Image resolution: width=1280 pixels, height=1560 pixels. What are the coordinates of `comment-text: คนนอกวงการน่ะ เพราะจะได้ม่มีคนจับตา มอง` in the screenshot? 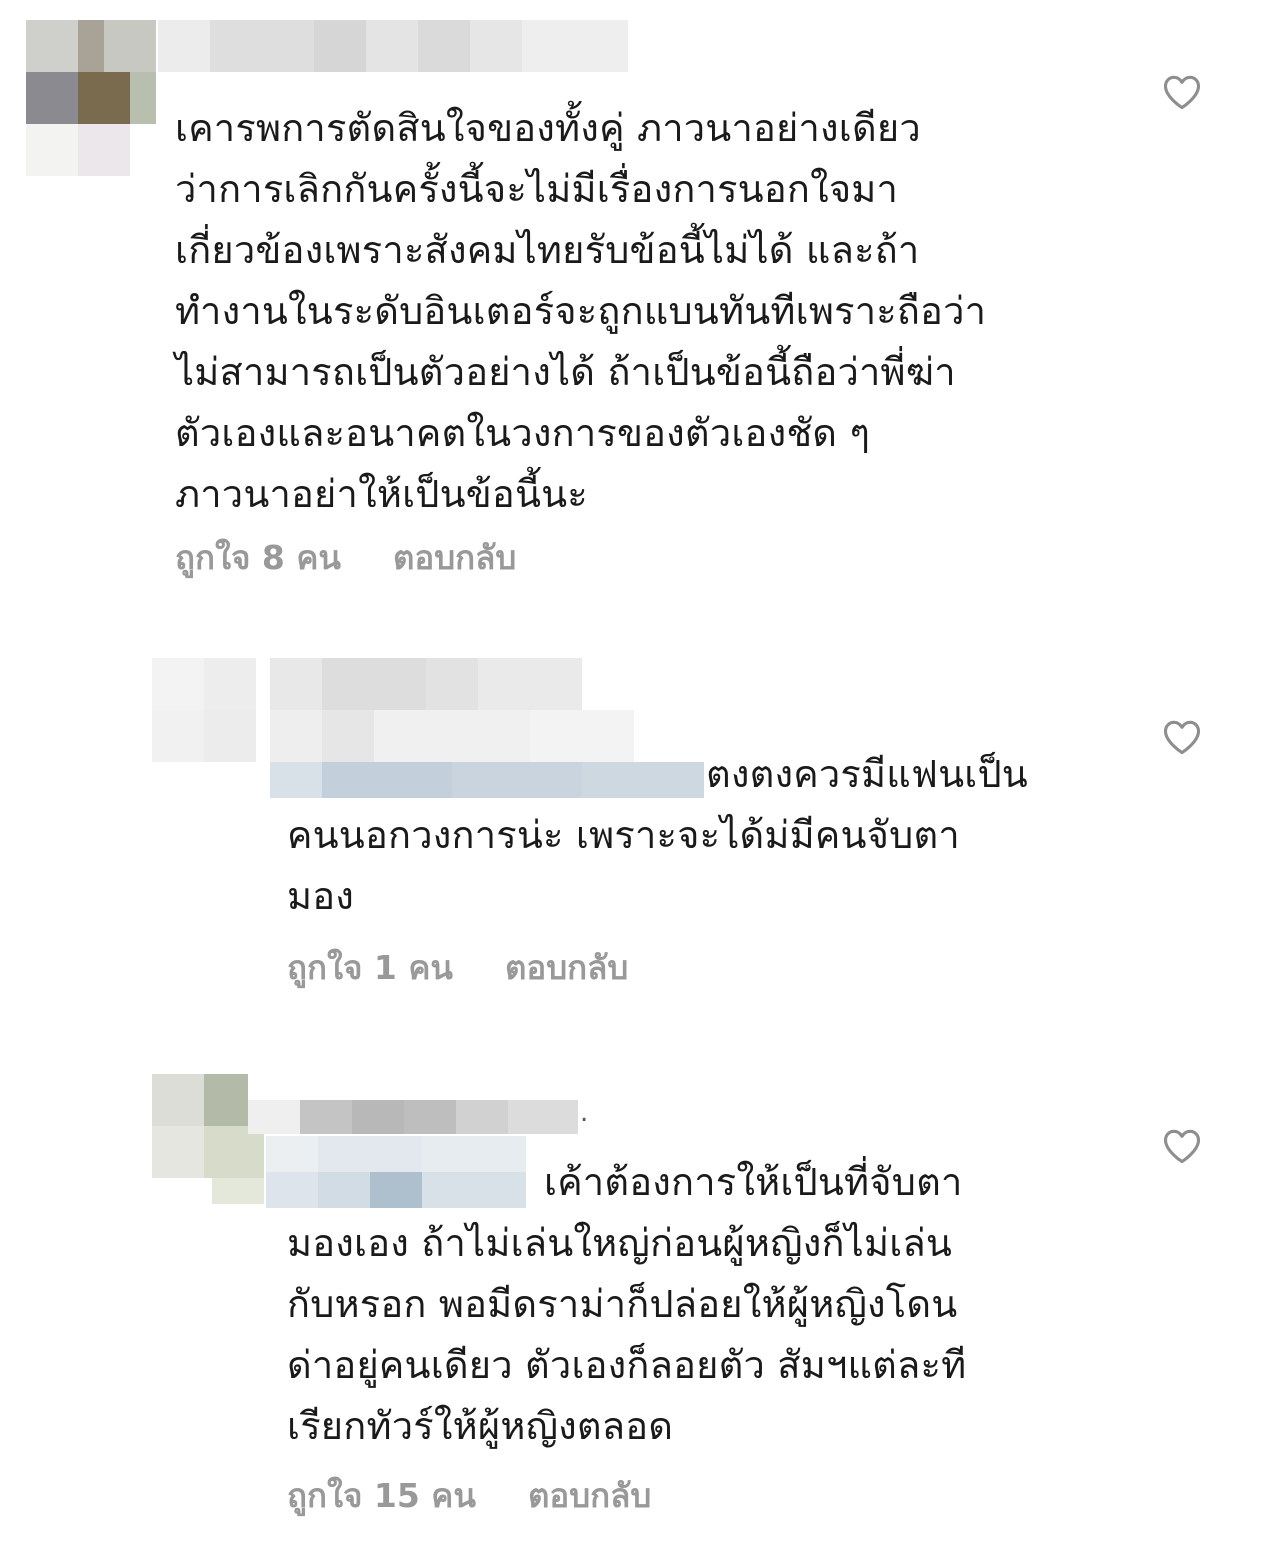 It's located at (623, 865).